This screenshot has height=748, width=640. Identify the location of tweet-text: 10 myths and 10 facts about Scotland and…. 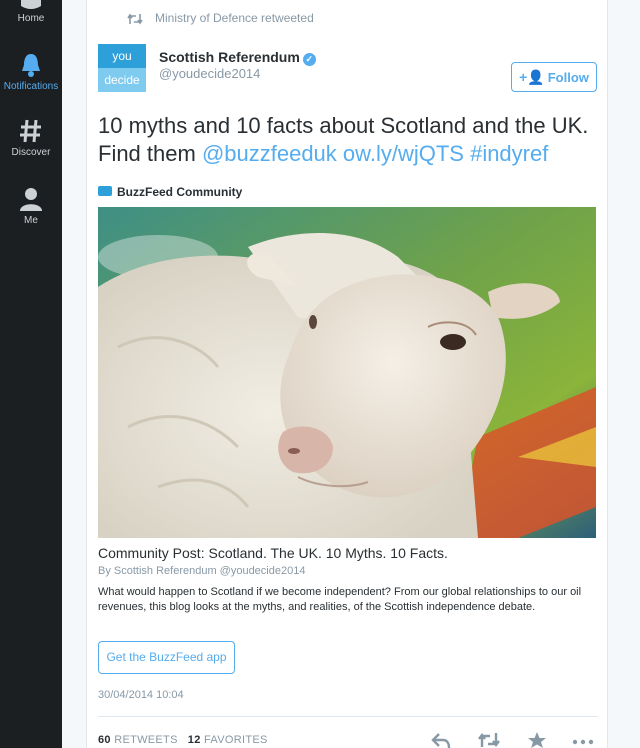
(348, 140).